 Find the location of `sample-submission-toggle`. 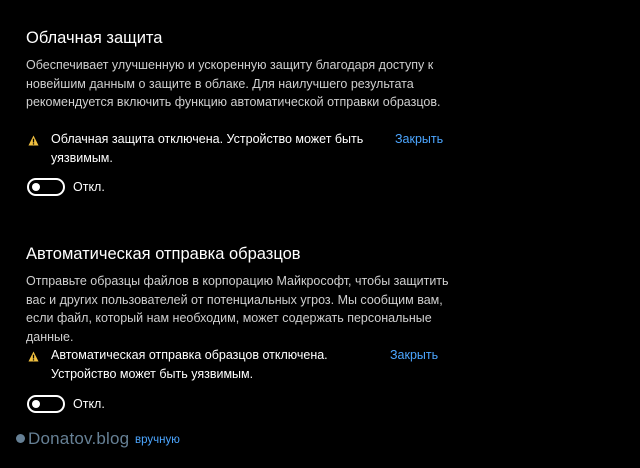

sample-submission-toggle is located at coordinates (46, 404).